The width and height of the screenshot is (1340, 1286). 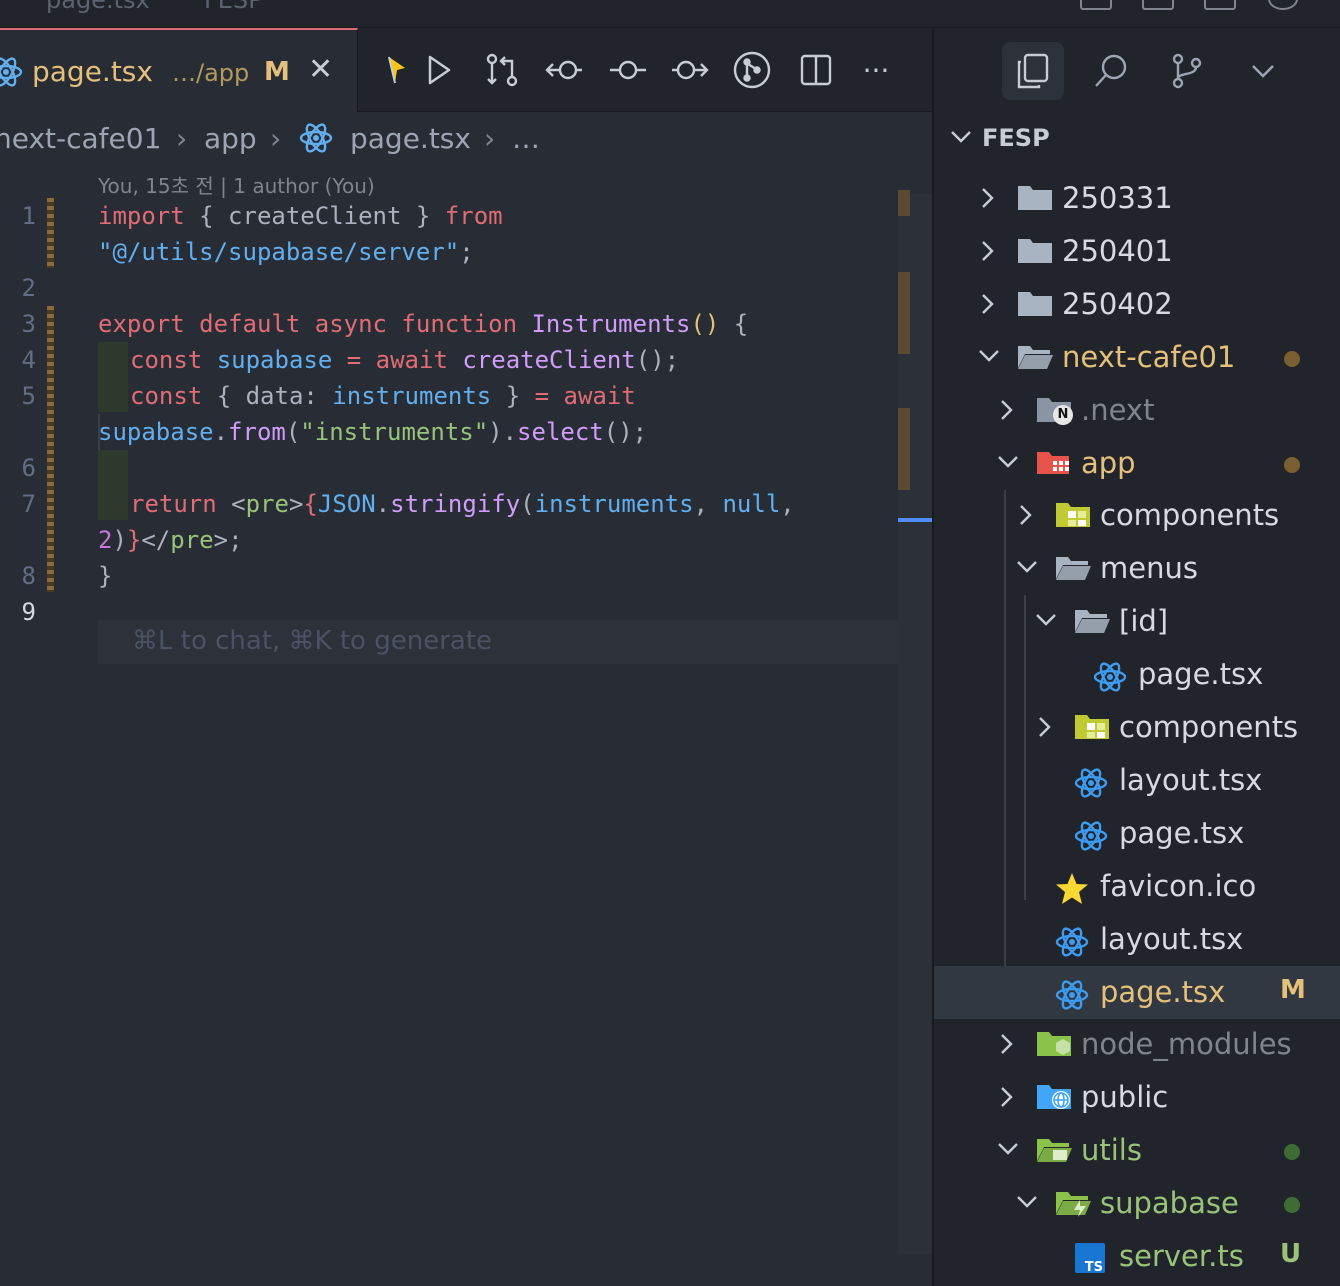 I want to click on components-folder-icon, so click(x=1073, y=517).